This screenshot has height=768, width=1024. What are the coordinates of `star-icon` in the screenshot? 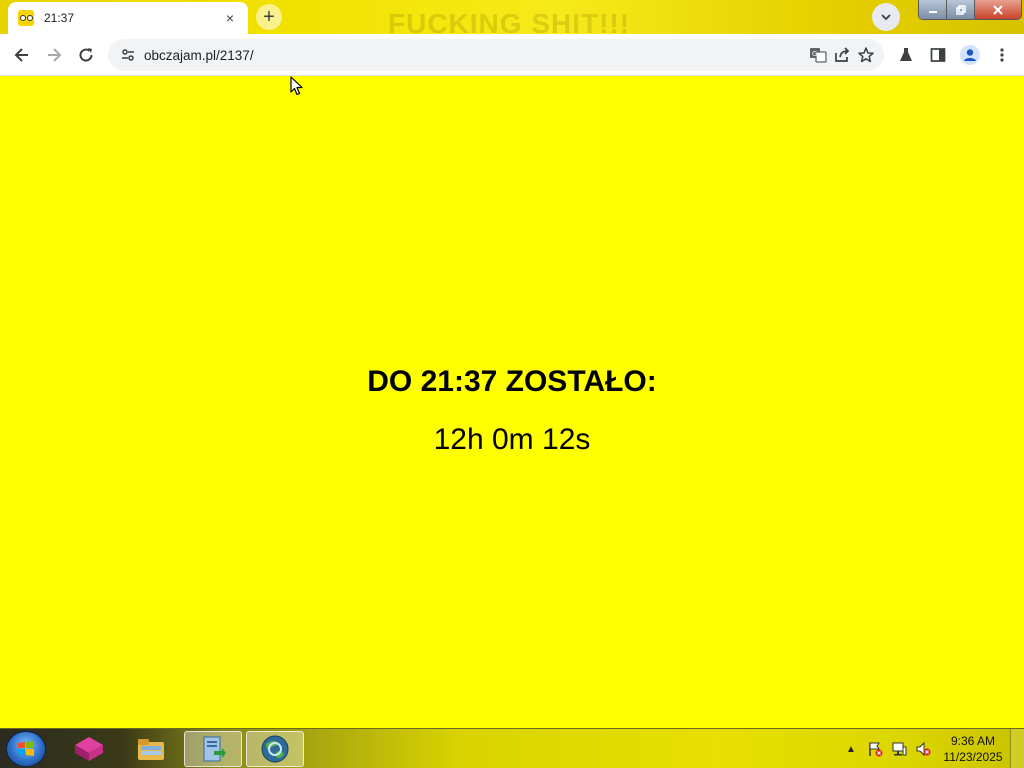 It's located at (866, 55).